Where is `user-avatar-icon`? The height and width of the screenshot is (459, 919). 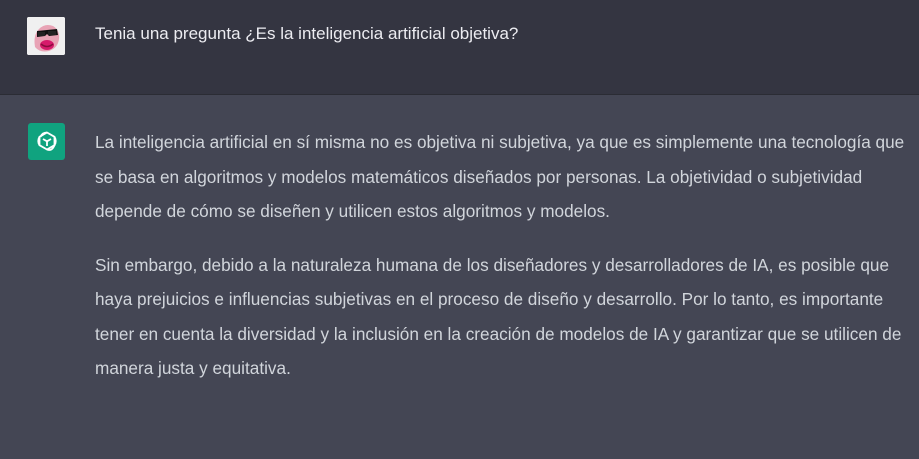
user-avatar-icon is located at coordinates (46, 36).